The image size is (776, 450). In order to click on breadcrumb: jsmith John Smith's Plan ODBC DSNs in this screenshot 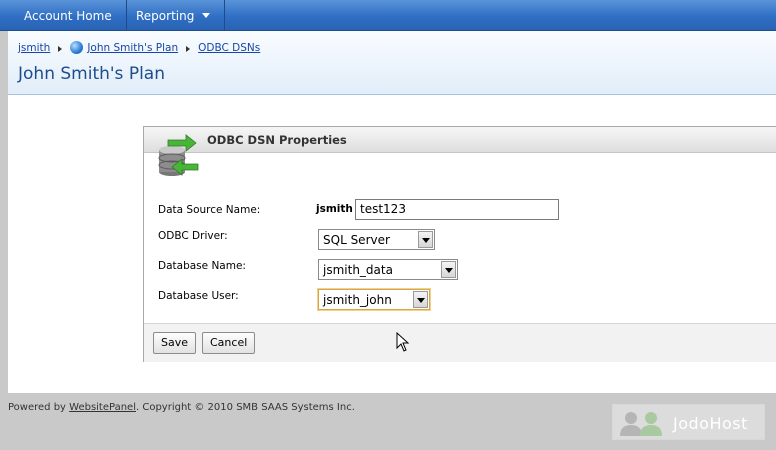, I will do `click(139, 47)`.